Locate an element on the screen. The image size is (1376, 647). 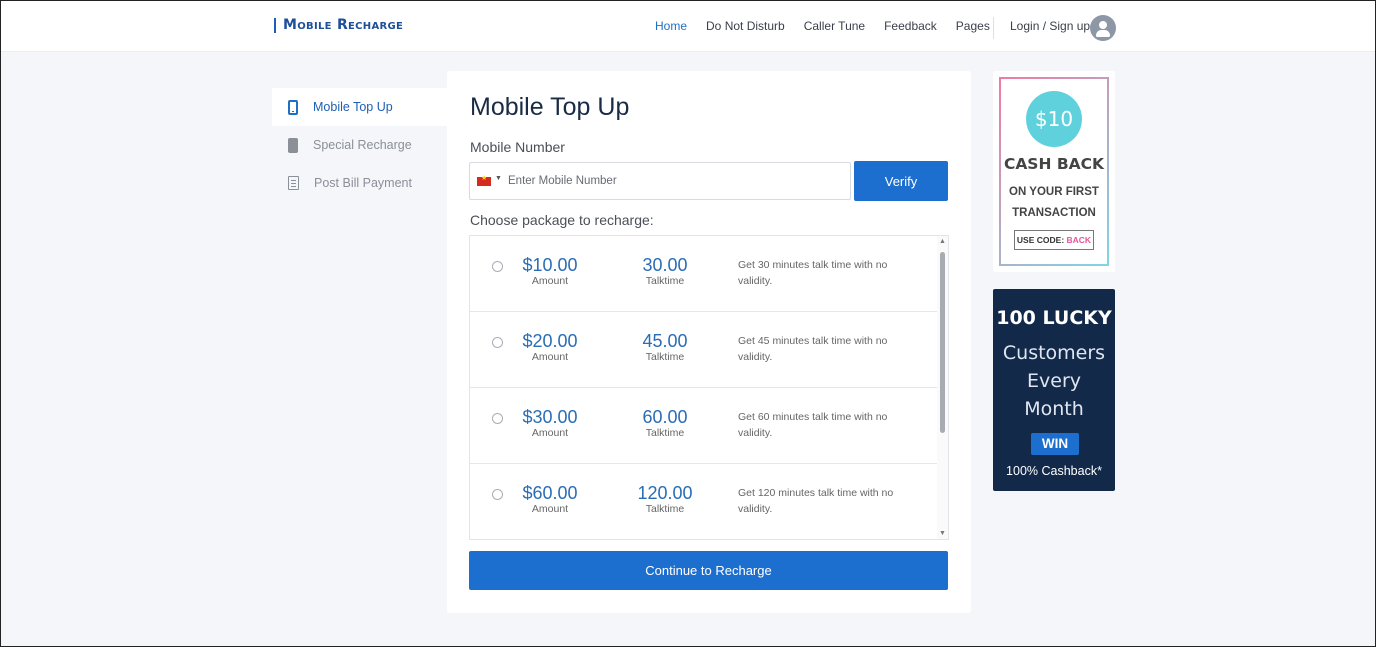
amount-block: $10.00 Amount is located at coordinates (550, 271).